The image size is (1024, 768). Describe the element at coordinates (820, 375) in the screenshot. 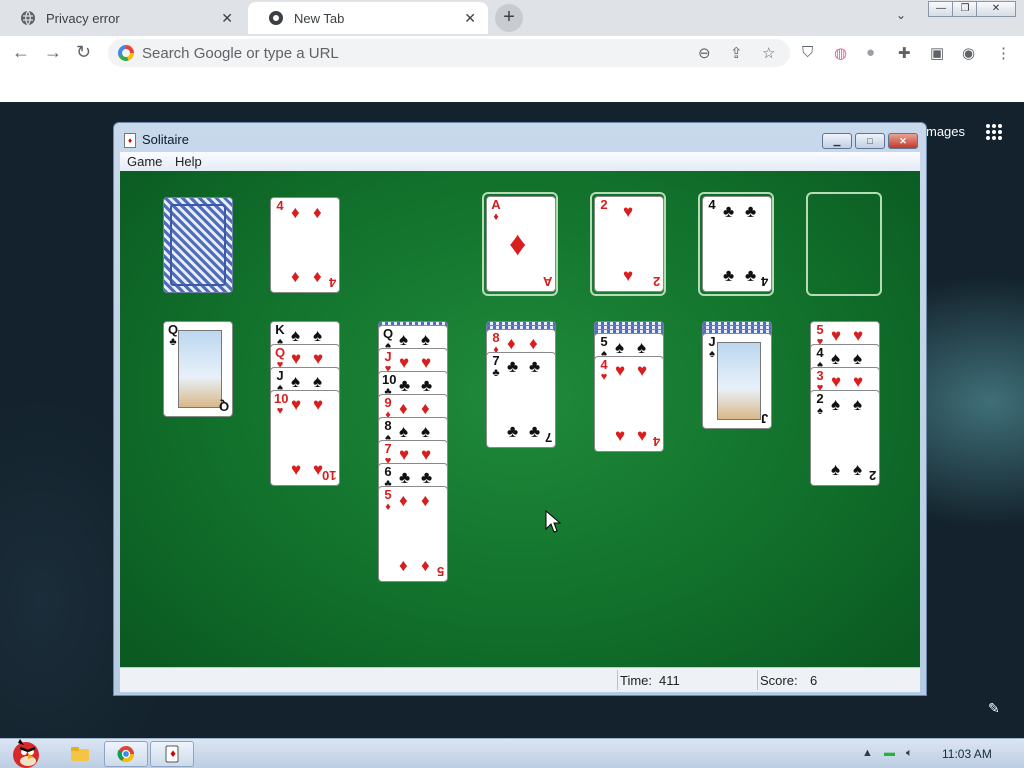

I see `card-rank: 3` at that location.